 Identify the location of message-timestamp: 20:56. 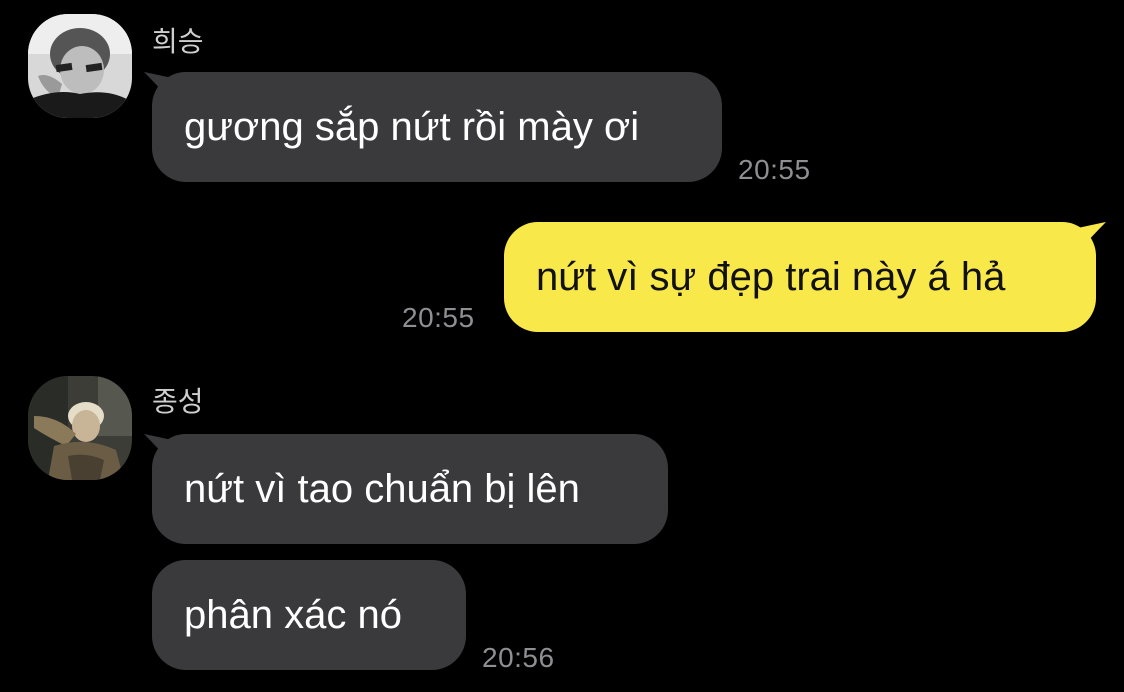
(518, 657).